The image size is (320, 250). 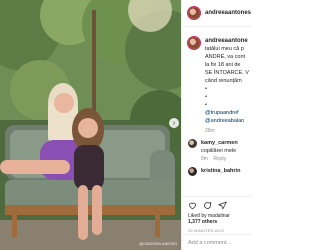 I want to click on caption-line: ANDRÉ, va cont, so click(x=225, y=57).